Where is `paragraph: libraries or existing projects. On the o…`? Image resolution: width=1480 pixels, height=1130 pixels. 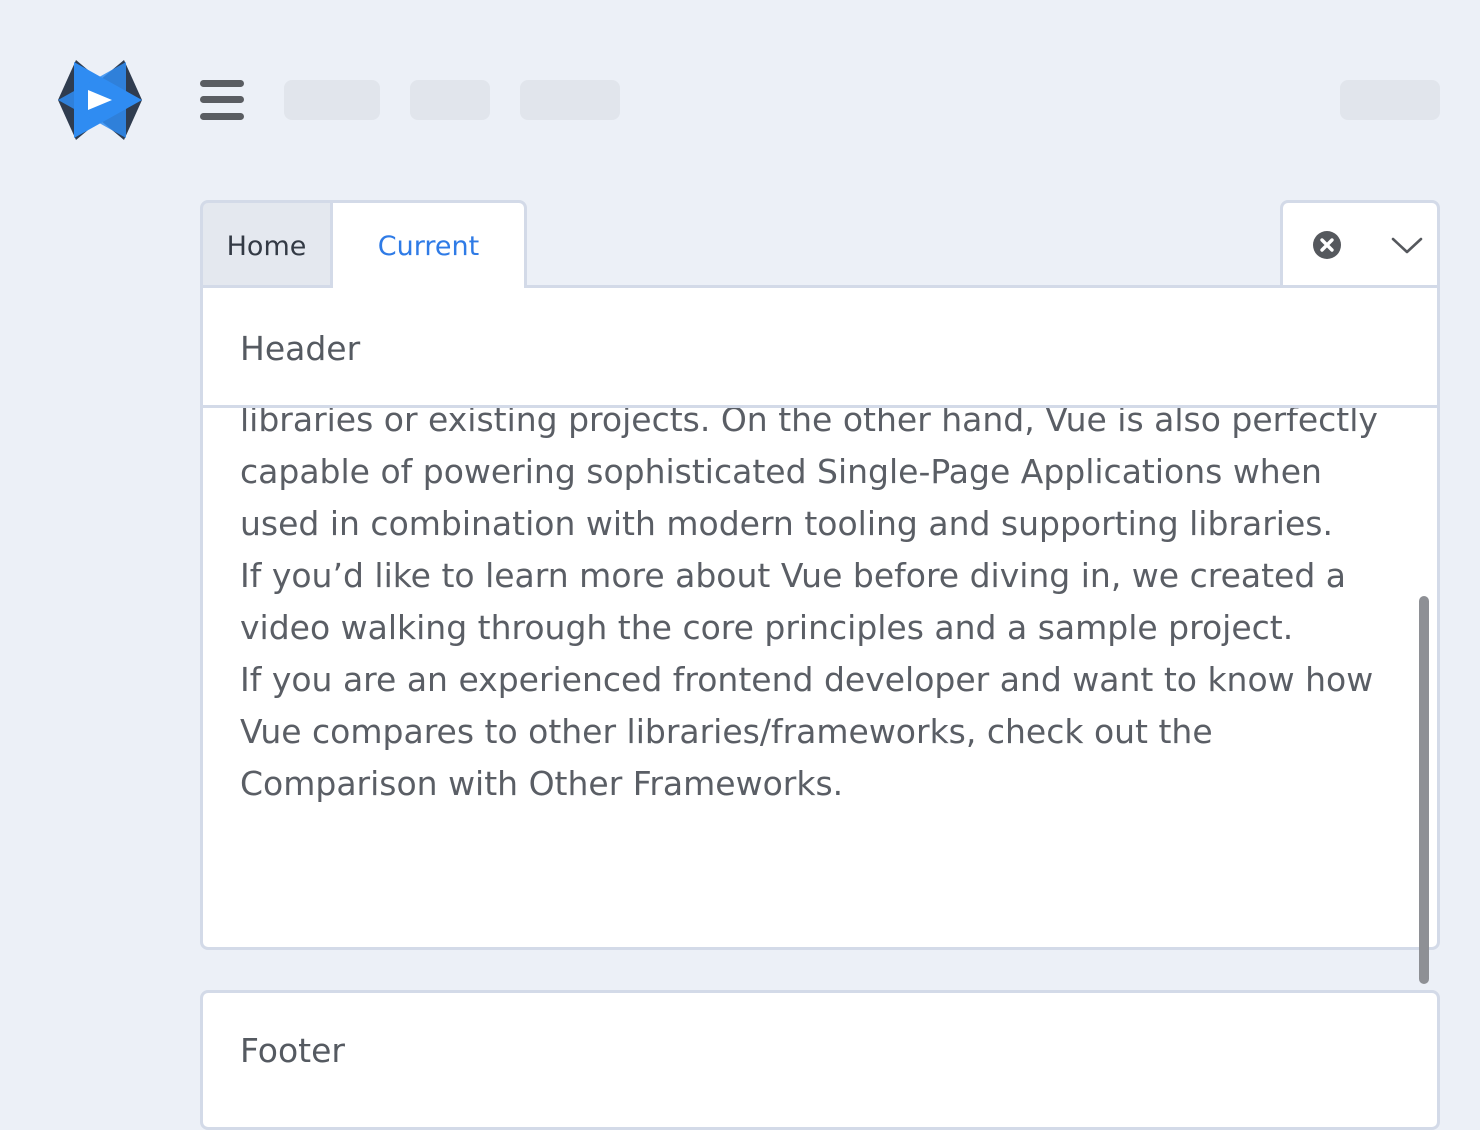
paragraph: libraries or existing projects. On the o… is located at coordinates (809, 475).